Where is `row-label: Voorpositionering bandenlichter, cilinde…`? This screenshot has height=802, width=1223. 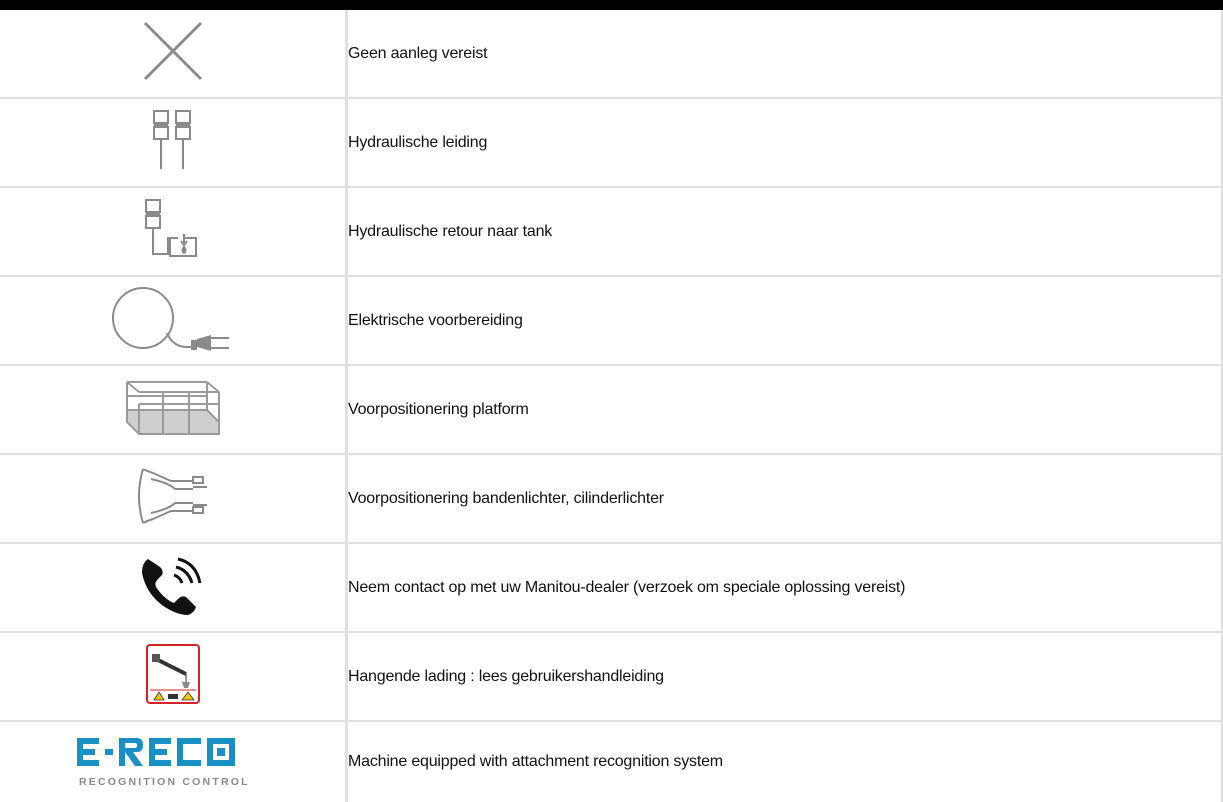 row-label: Voorpositionering bandenlichter, cilinde… is located at coordinates (784, 499).